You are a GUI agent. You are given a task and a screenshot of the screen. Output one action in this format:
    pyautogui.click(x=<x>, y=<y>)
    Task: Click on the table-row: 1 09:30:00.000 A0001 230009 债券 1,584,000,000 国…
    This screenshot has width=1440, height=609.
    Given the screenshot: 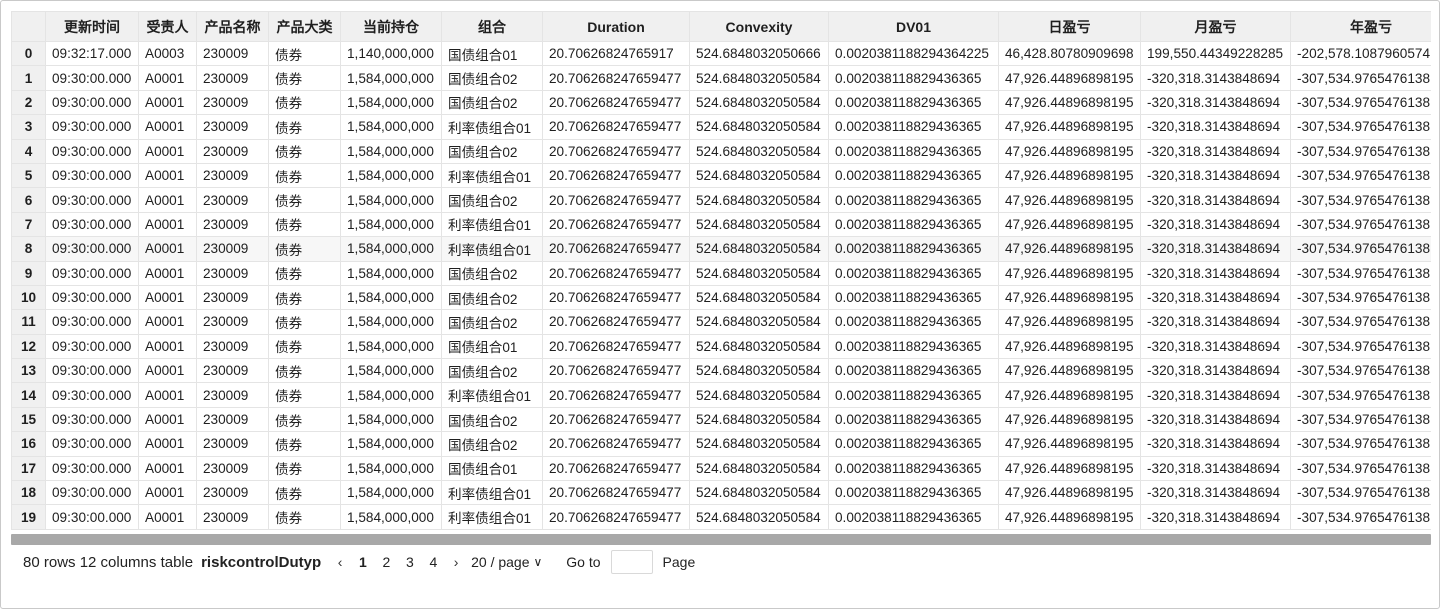 What is the action you would take?
    pyautogui.click(x=721, y=78)
    